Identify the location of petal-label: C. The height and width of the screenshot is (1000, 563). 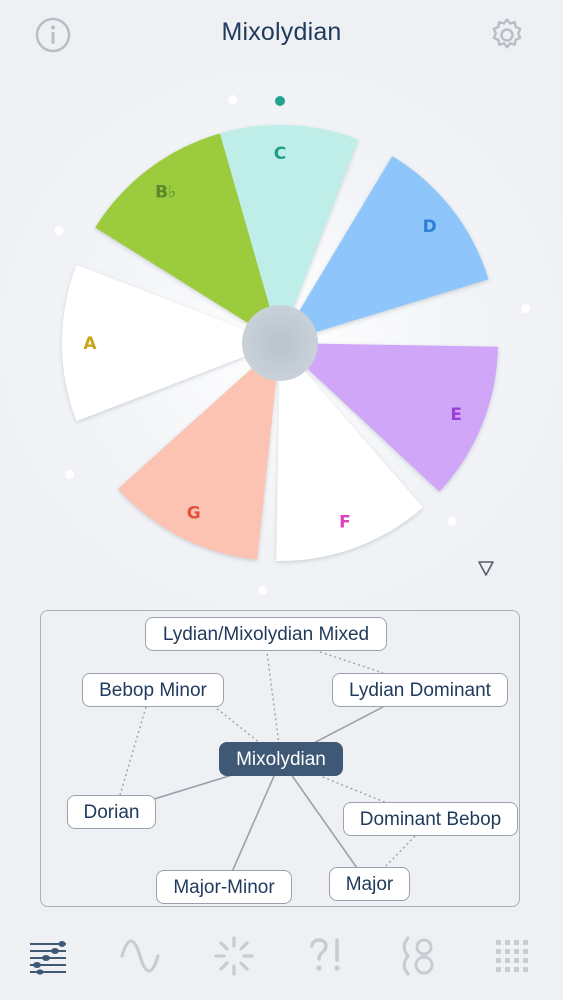
(280, 154).